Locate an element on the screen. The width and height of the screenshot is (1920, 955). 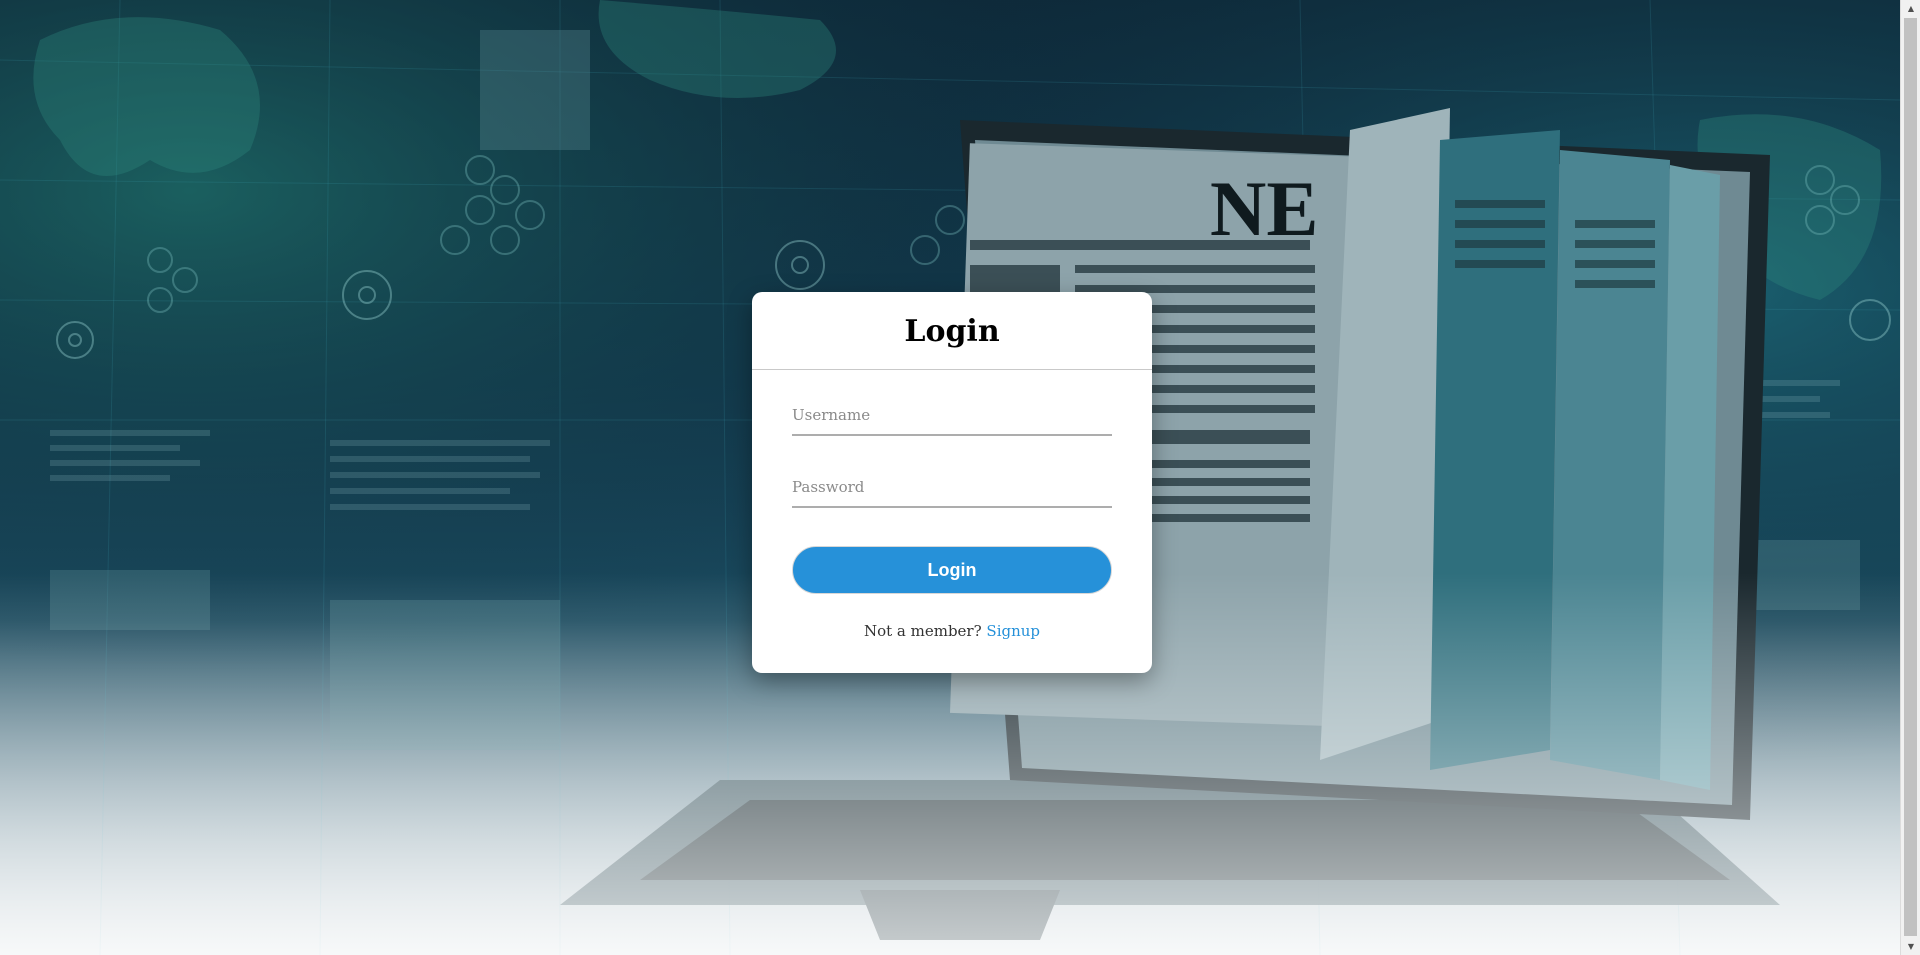
password-input is located at coordinates (952, 488).